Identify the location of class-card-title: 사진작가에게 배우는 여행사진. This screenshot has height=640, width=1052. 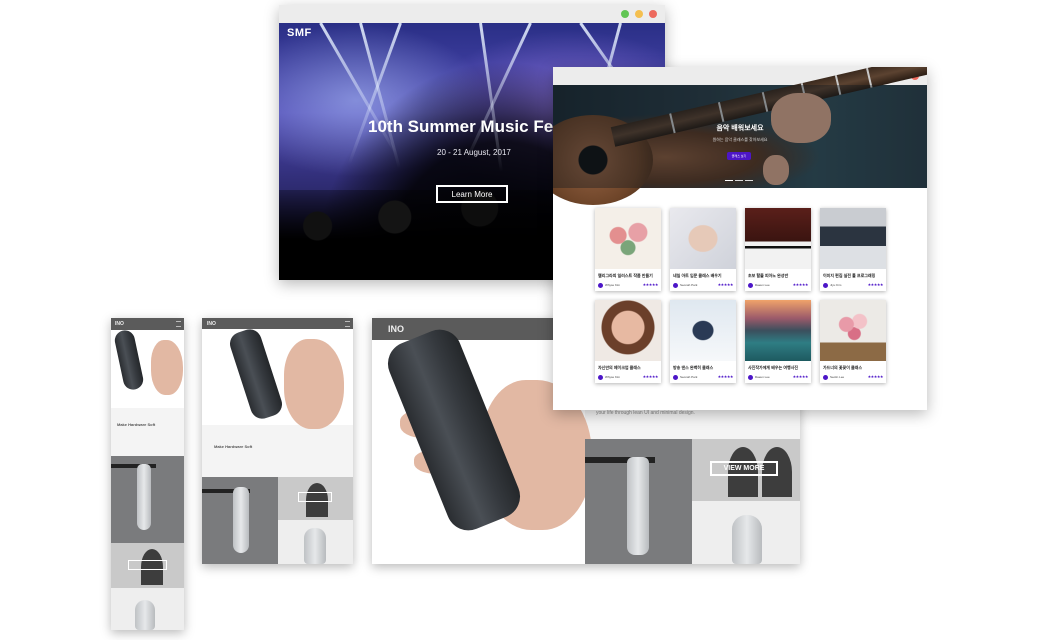
(773, 367).